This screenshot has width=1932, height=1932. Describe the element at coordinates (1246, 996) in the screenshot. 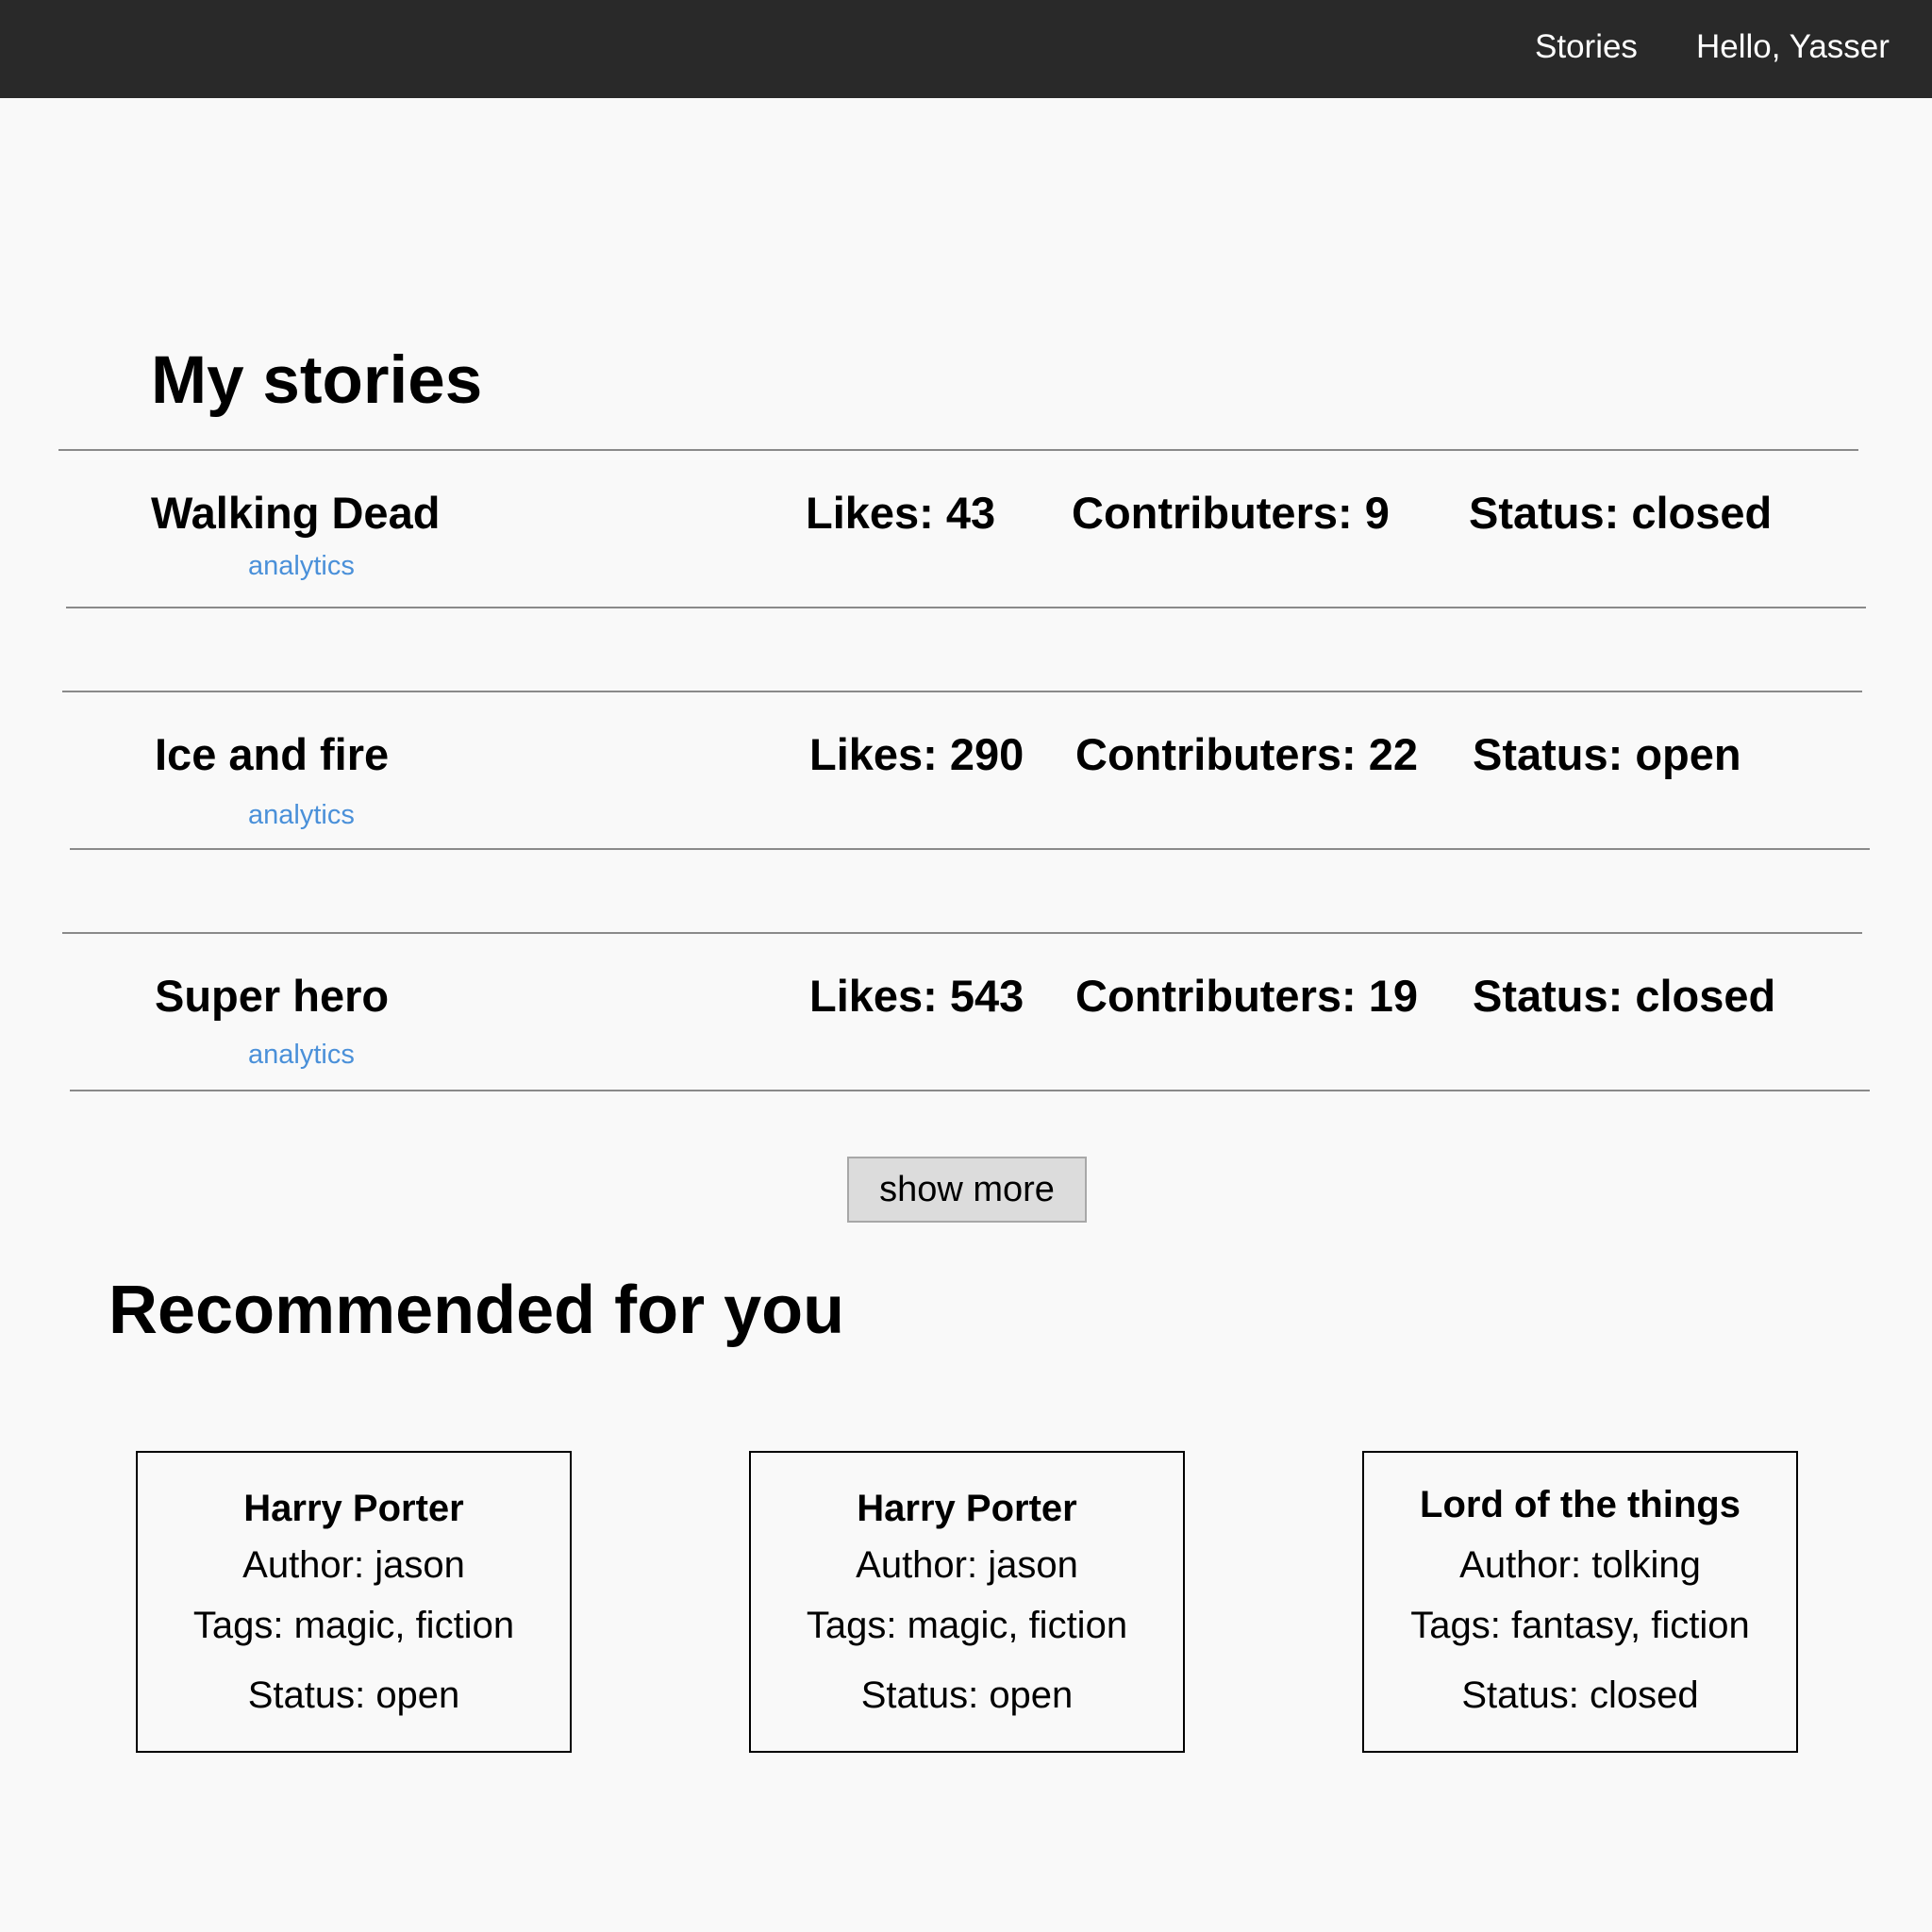

I see `story-contributors: Contributers: 19` at that location.